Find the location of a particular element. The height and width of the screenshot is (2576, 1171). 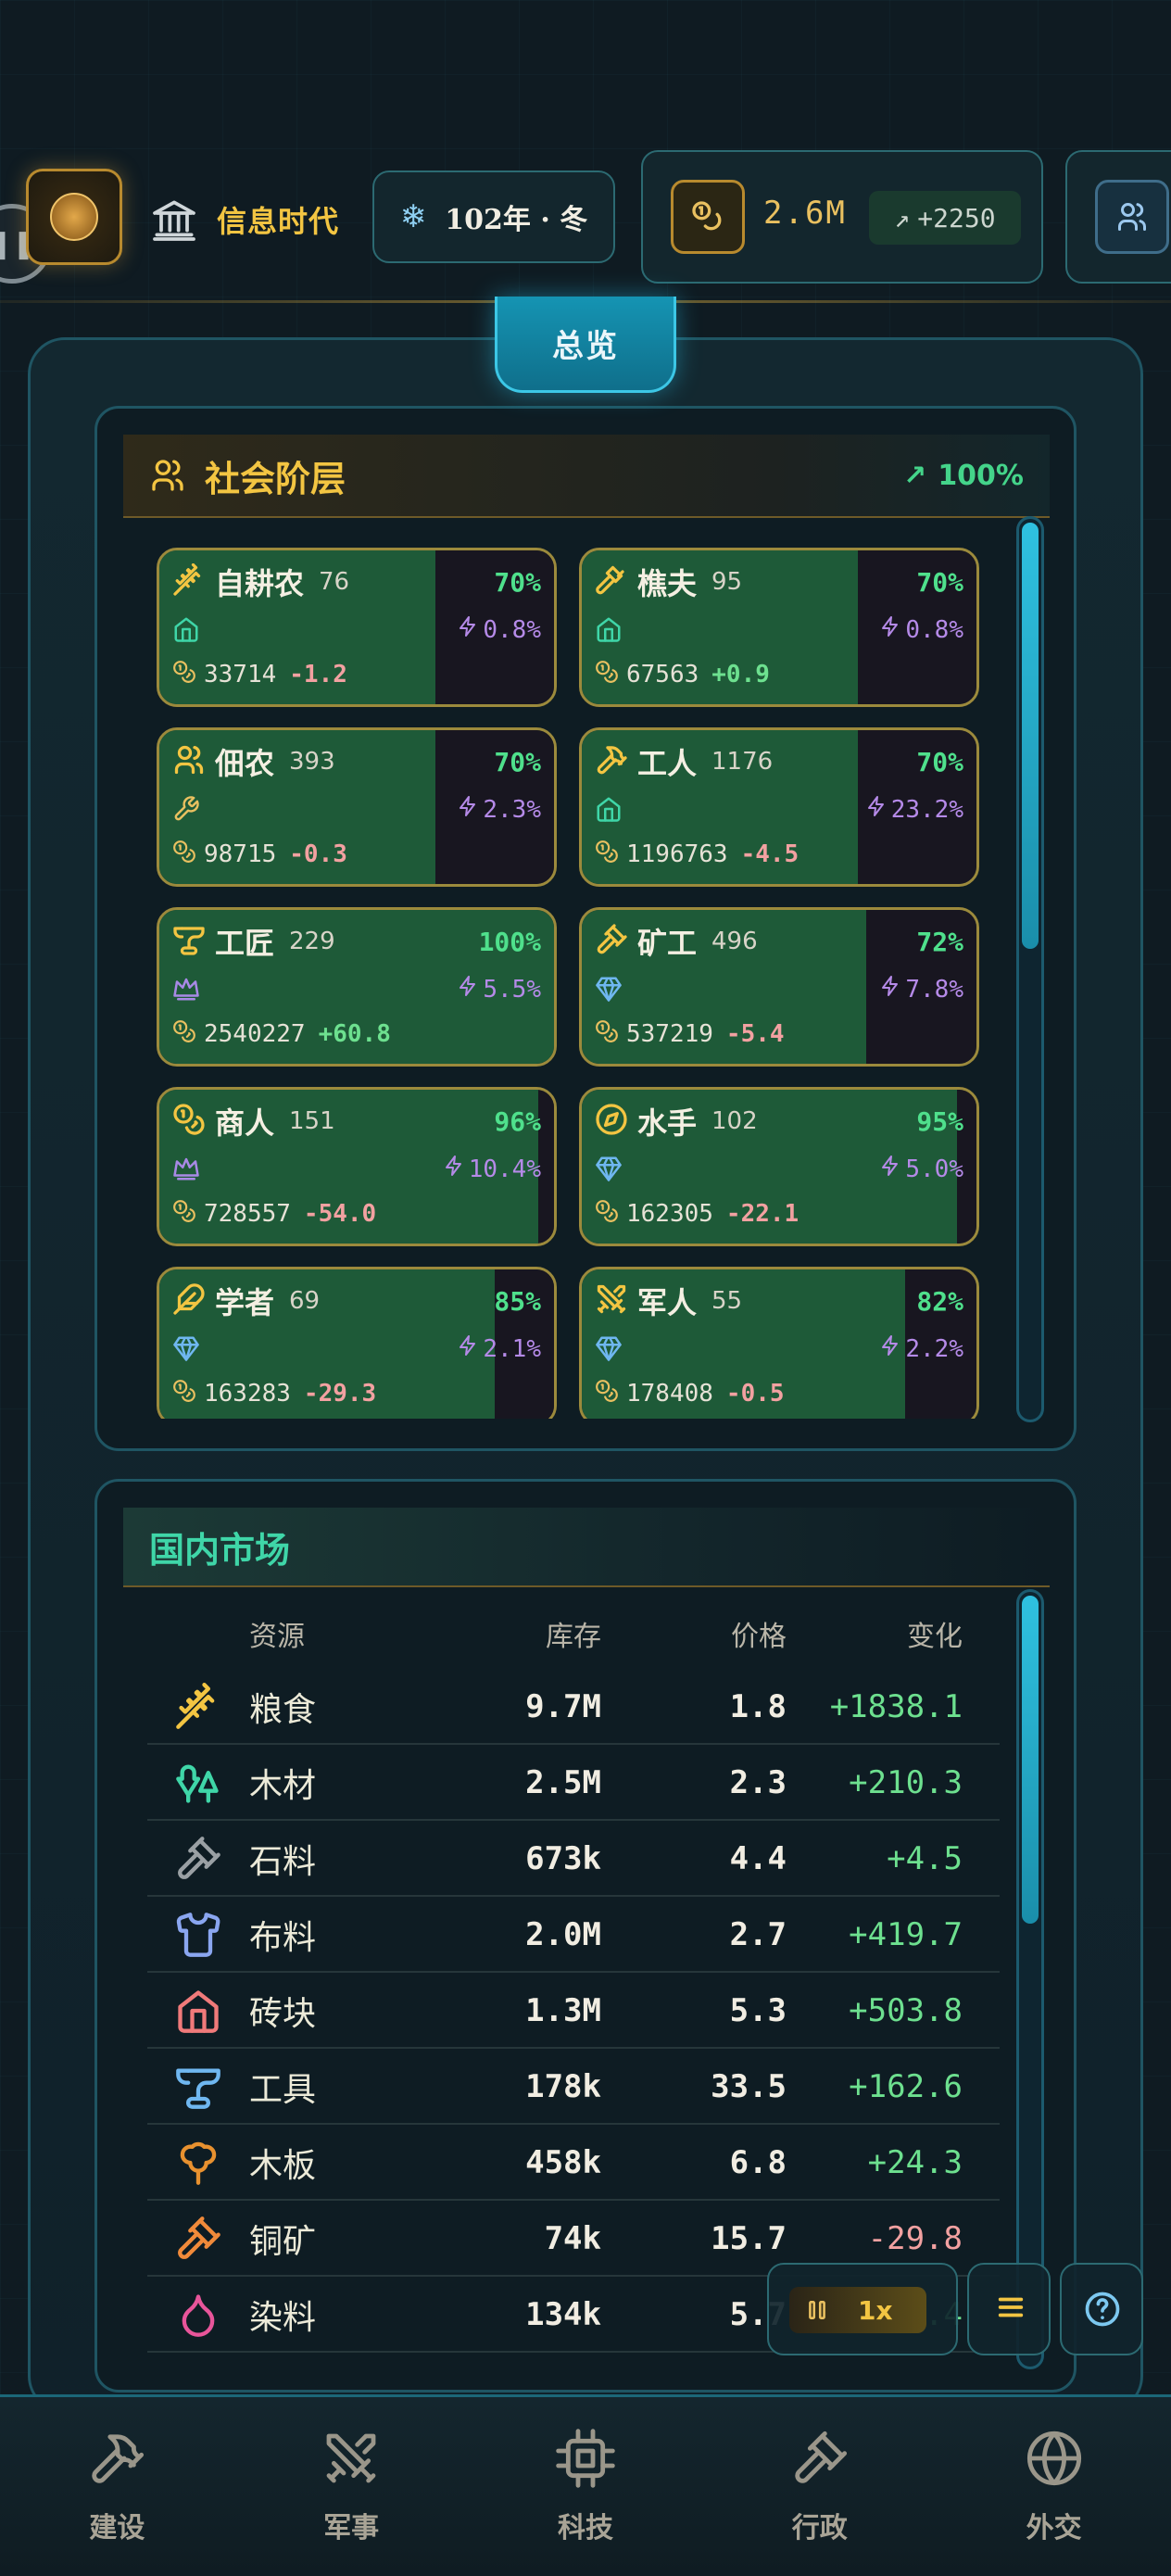

treasury-panel: 2.6M ↗ +2250 is located at coordinates (842, 217).